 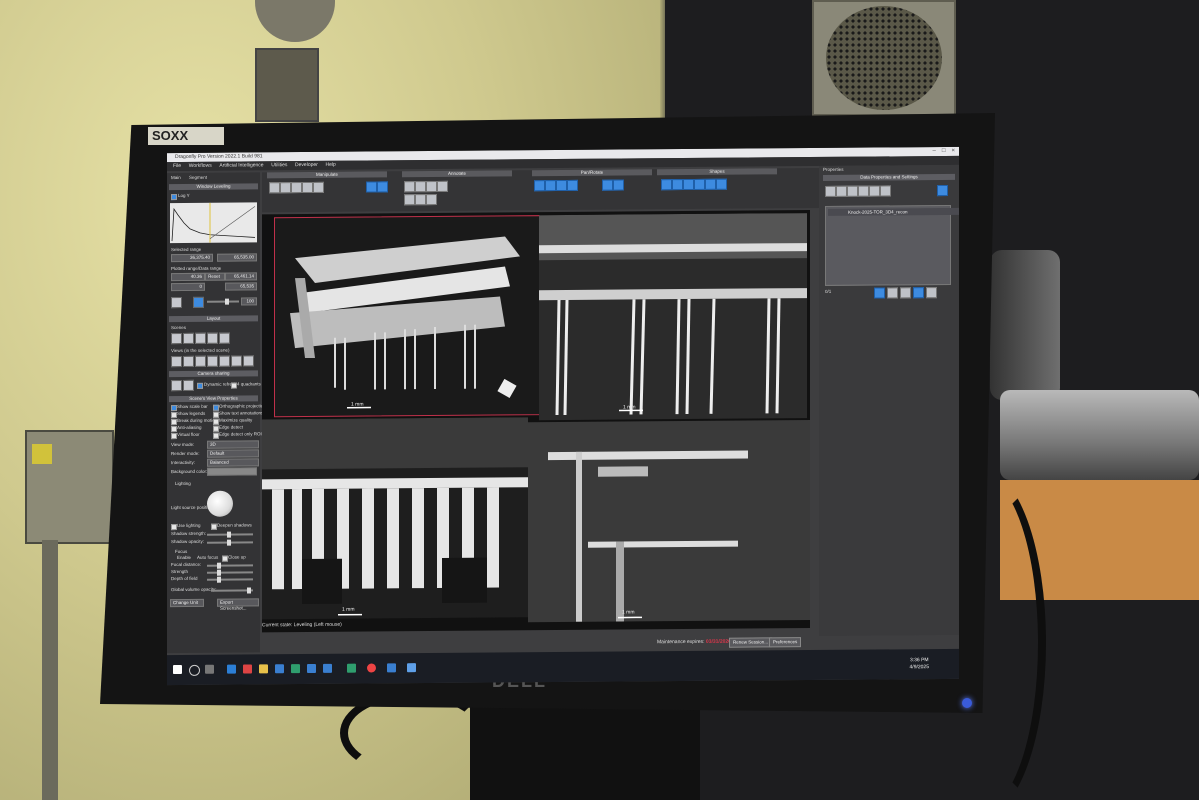 I want to click on log-y-checkbox, so click(x=174, y=197).